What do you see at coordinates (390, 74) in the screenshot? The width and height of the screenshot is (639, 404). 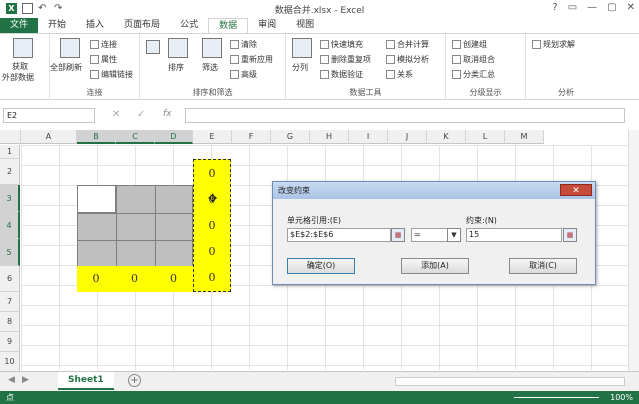 I see `relationships-icon` at bounding box center [390, 74].